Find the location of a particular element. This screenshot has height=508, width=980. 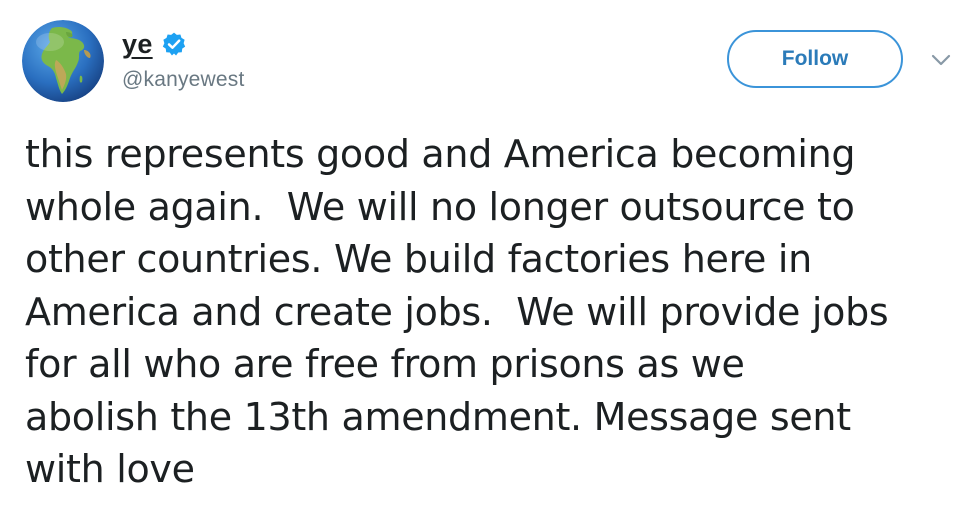

earth-globe-icon is located at coordinates (63, 61).